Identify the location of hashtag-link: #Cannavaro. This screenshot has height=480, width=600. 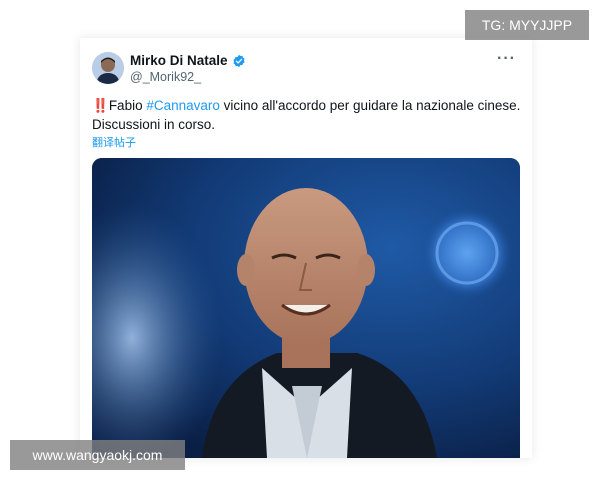
(183, 105).